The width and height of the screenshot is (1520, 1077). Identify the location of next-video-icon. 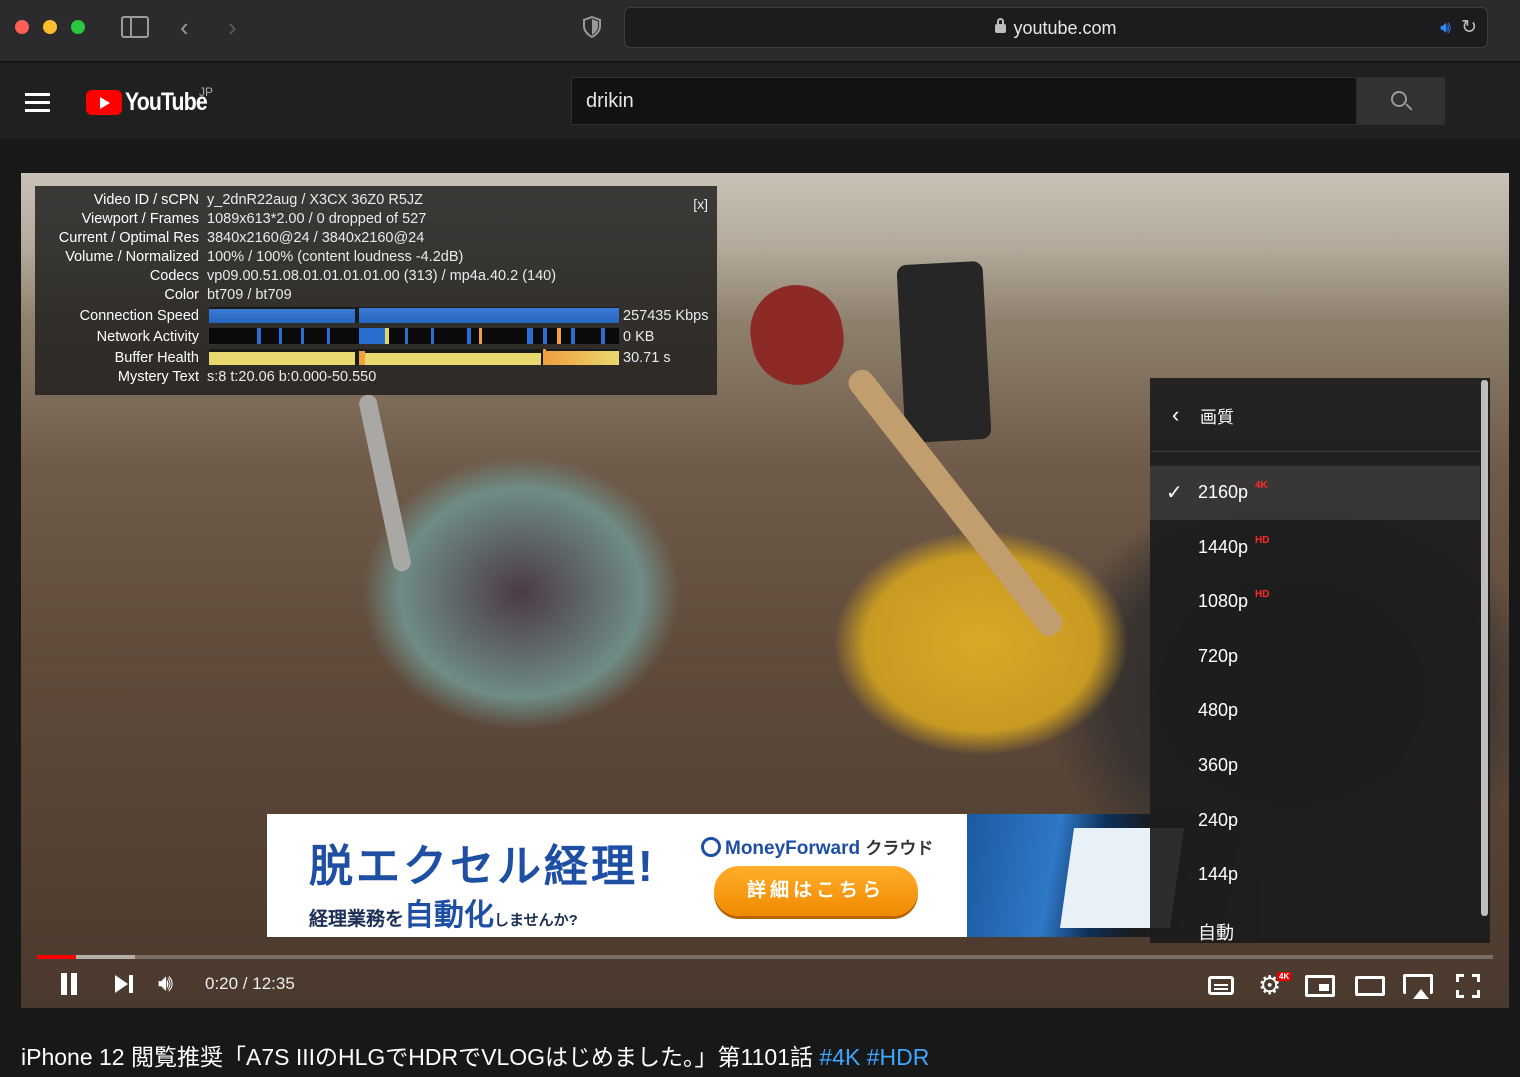
(125, 984).